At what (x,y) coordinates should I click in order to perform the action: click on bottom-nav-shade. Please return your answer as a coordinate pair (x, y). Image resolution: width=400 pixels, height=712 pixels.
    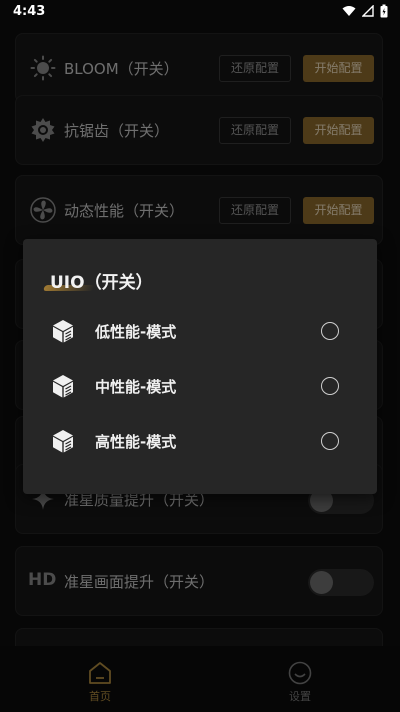
    Looking at the image, I should click on (200, 679).